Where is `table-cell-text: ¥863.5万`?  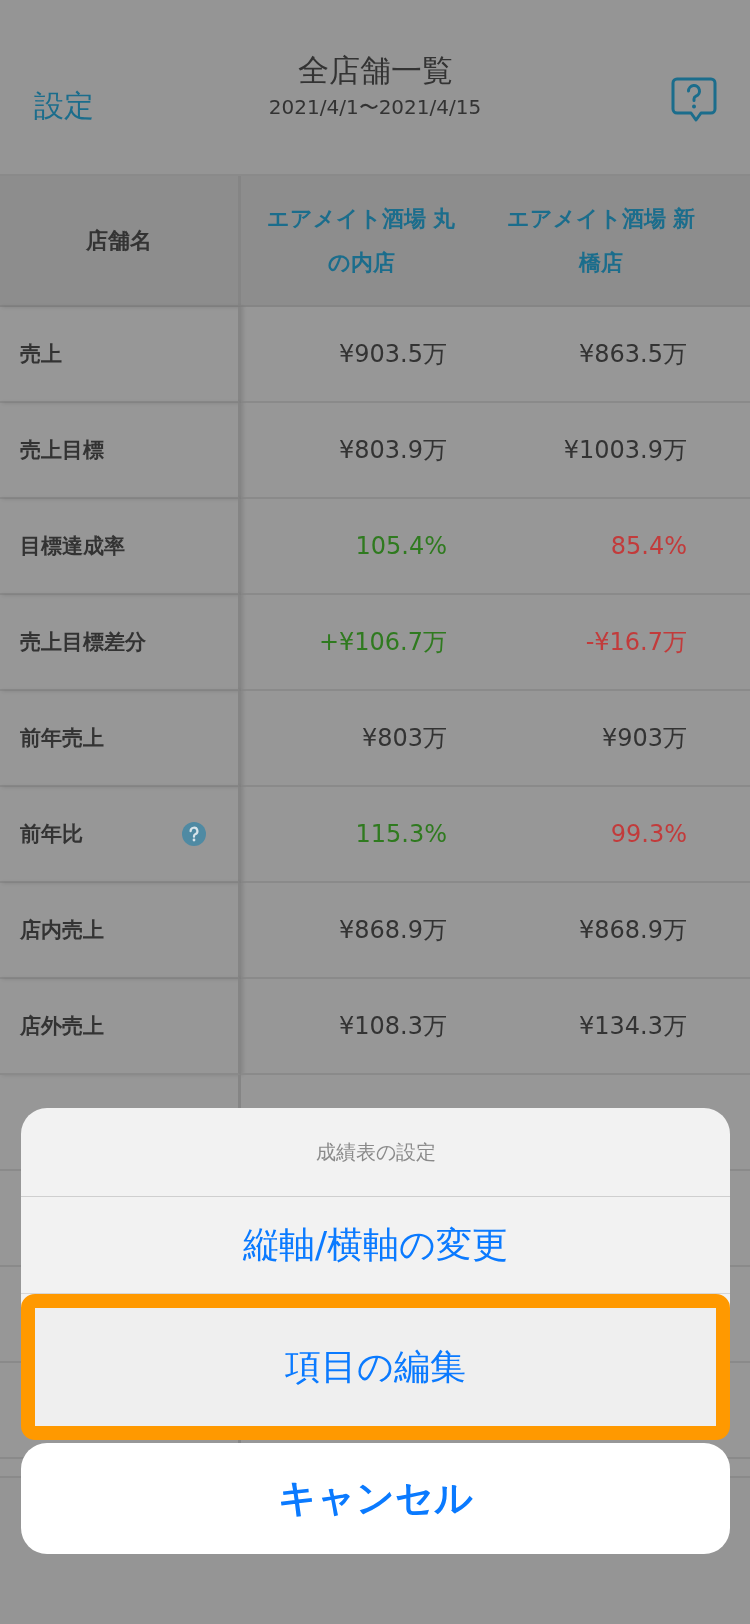 table-cell-text: ¥863.5万 is located at coordinates (633, 354).